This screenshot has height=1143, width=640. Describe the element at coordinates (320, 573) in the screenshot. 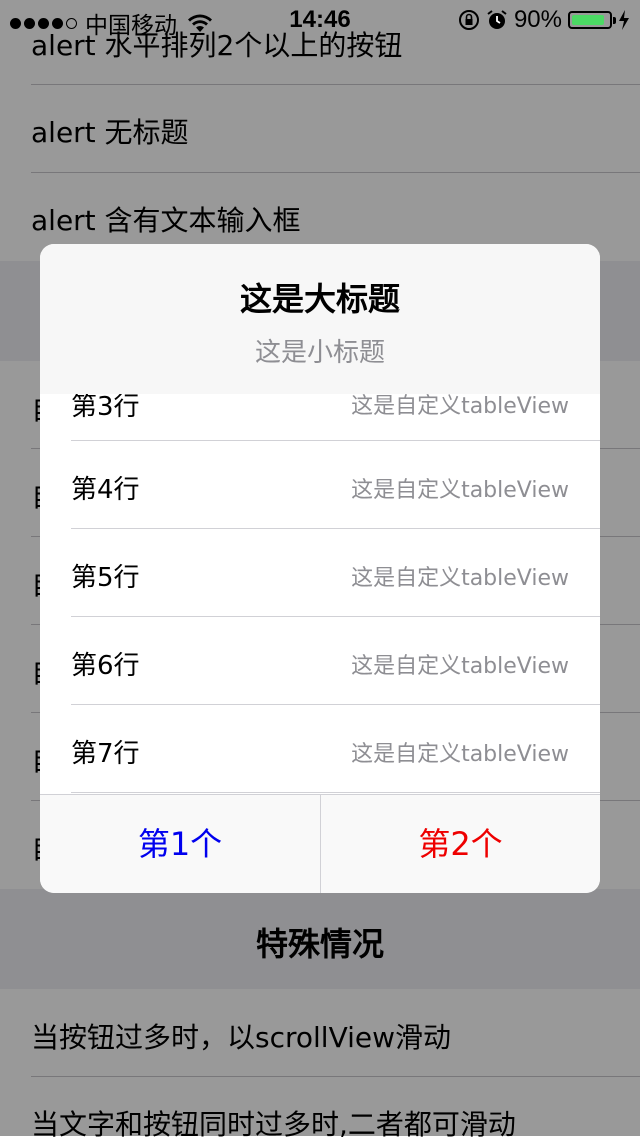

I see `table-row: 第5行 这是自定义tableView` at that location.